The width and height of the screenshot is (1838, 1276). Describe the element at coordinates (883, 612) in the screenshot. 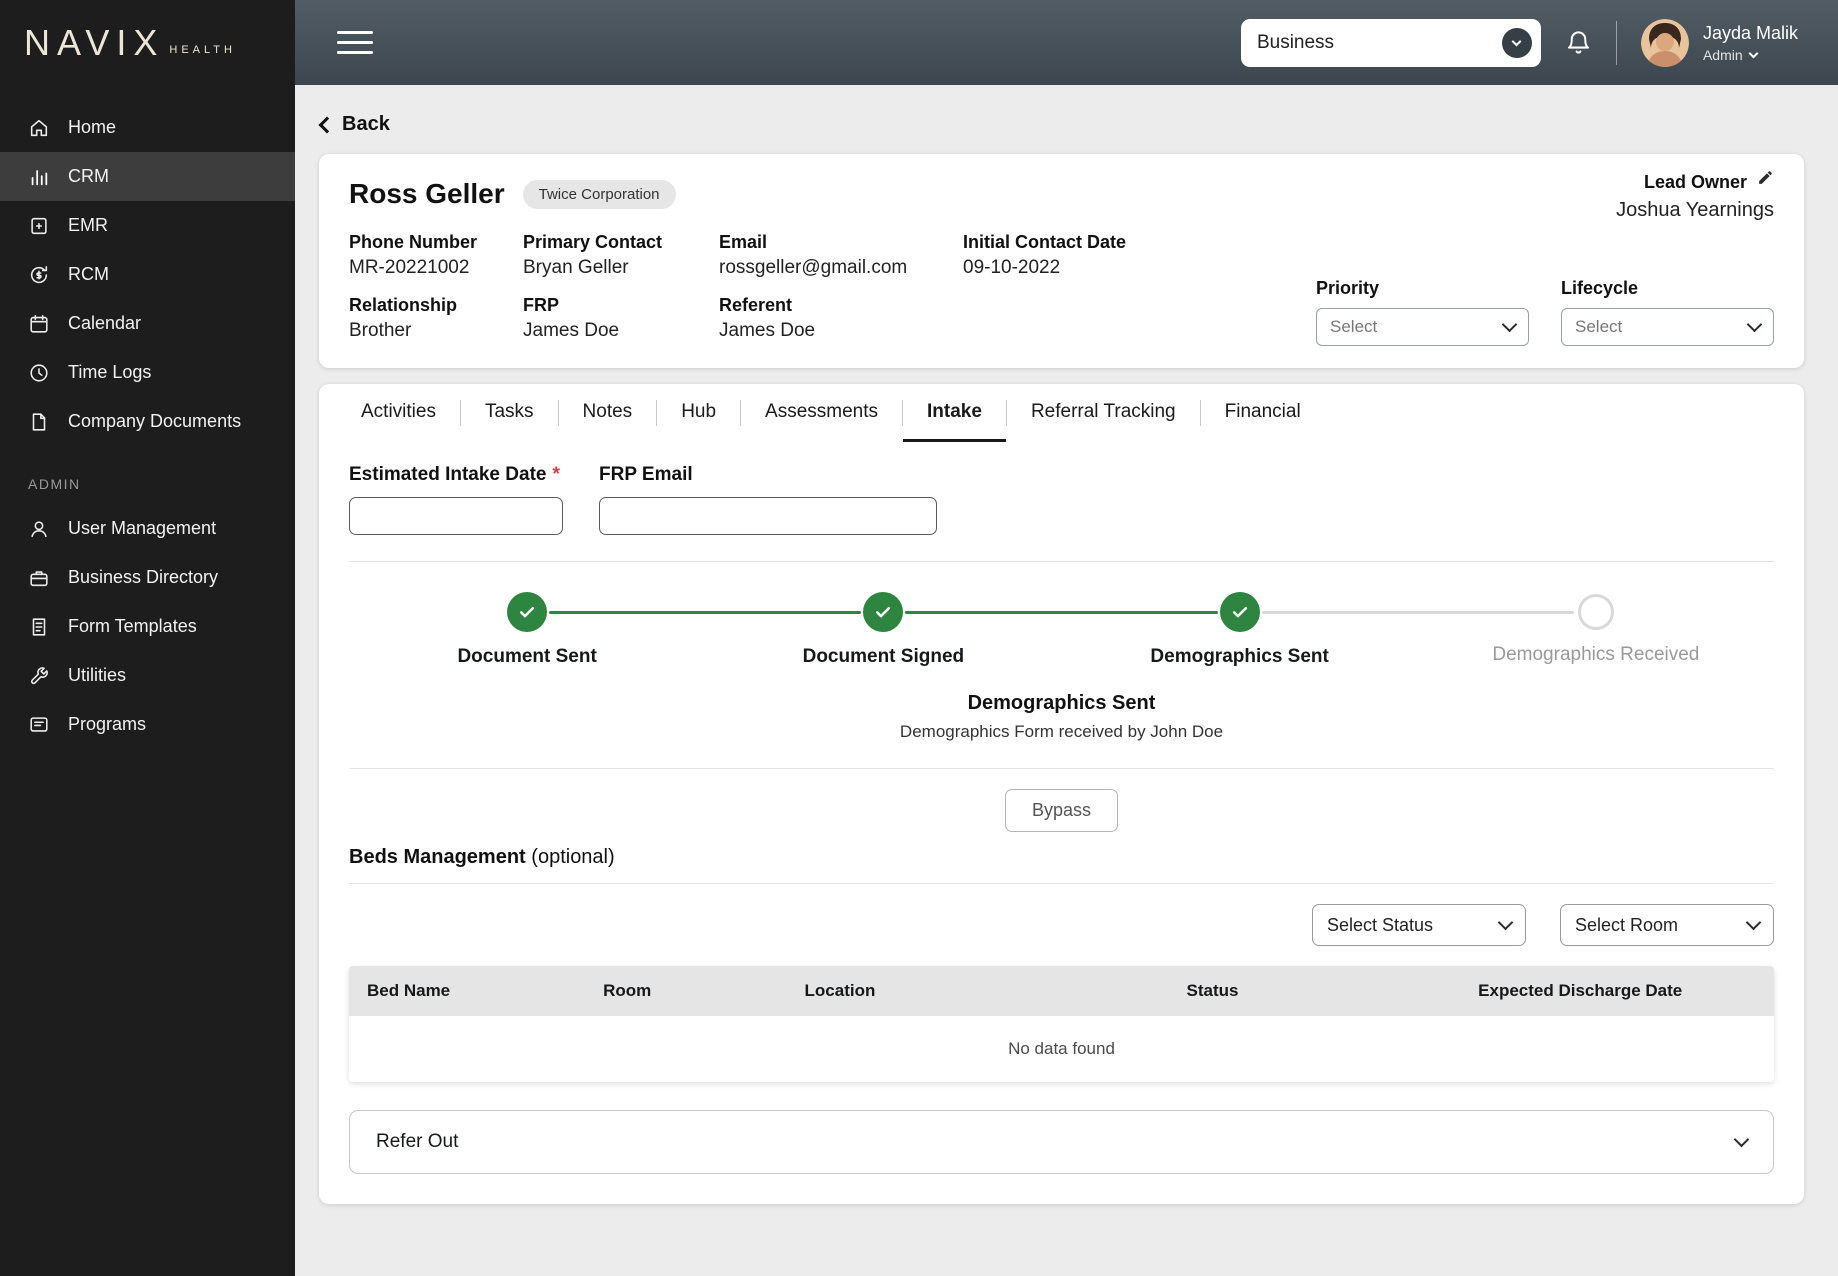

I see `check-circle-icon` at that location.